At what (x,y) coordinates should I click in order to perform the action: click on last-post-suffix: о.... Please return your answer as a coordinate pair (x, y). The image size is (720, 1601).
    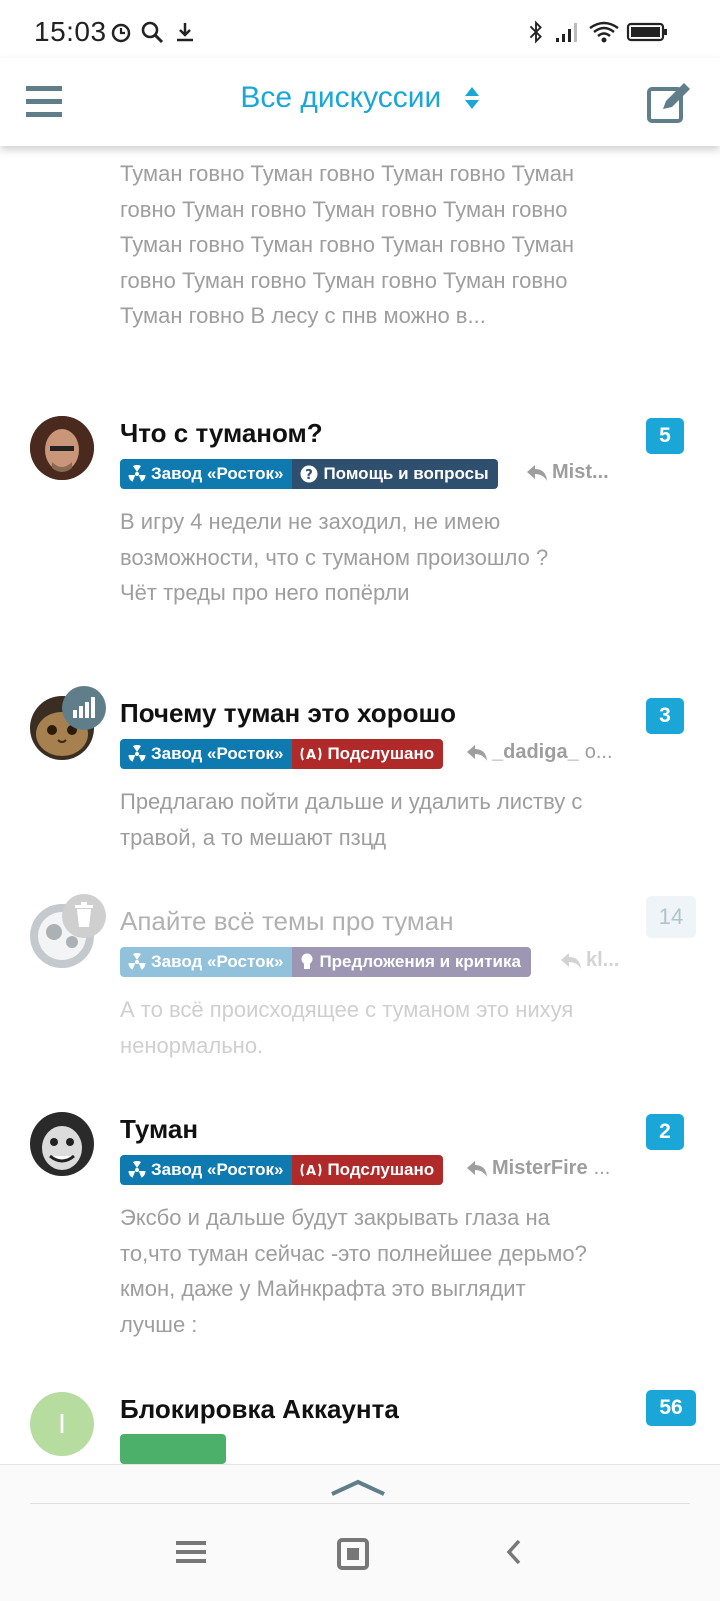
    Looking at the image, I should click on (598, 752).